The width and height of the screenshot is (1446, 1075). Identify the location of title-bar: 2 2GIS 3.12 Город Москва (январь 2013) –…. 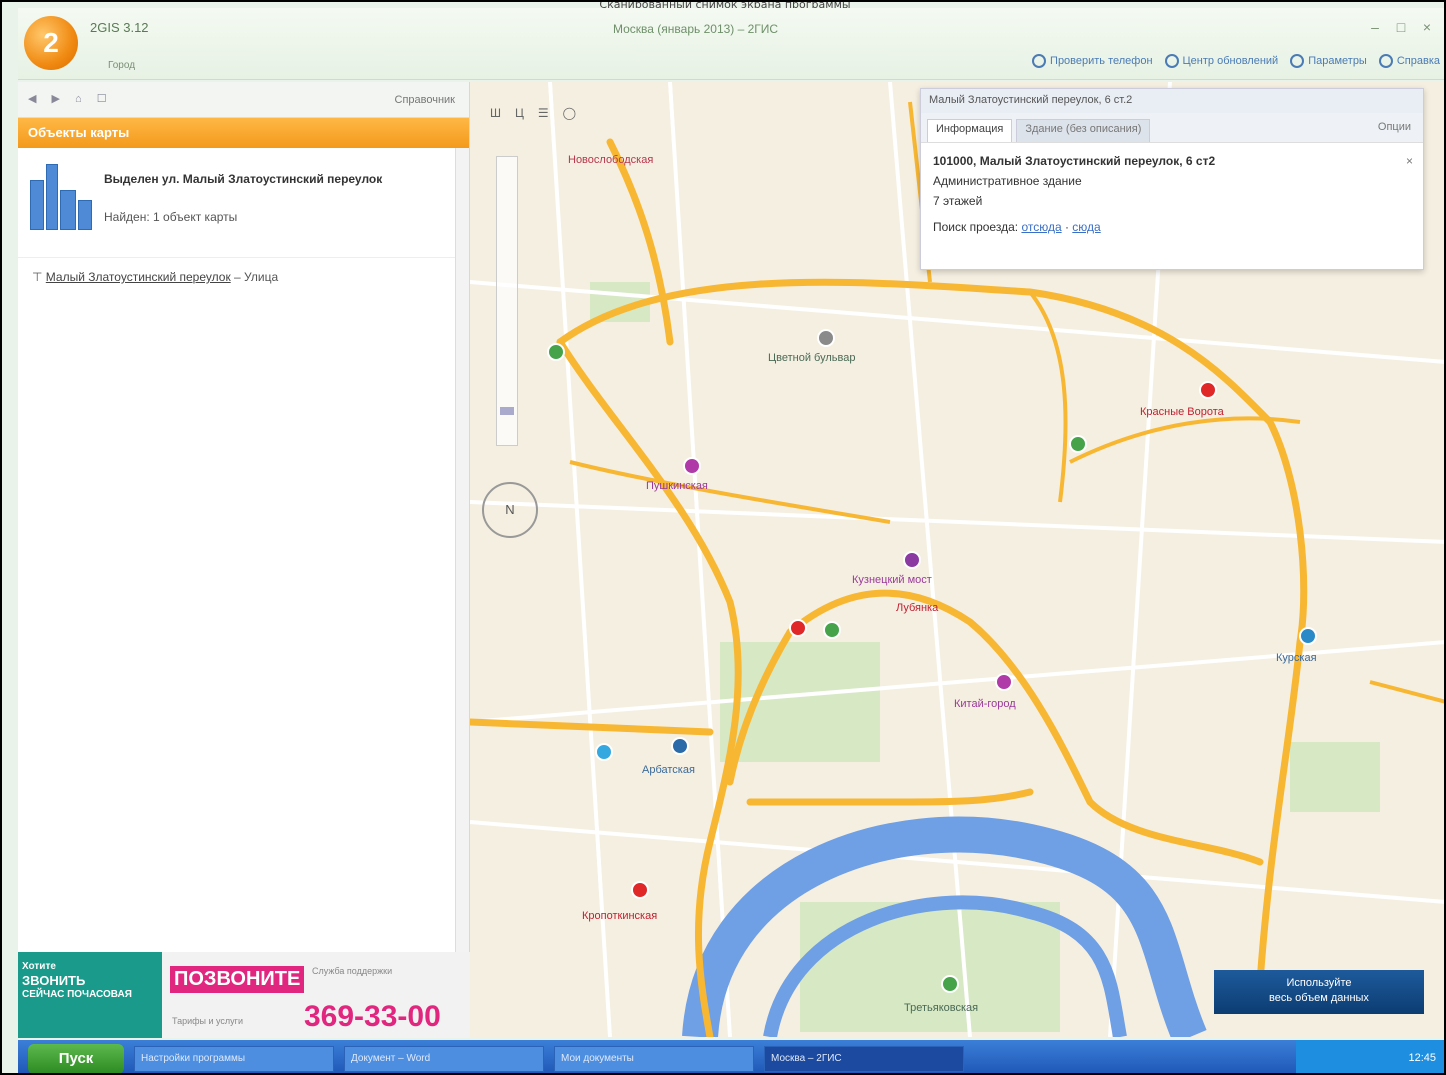
(731, 44).